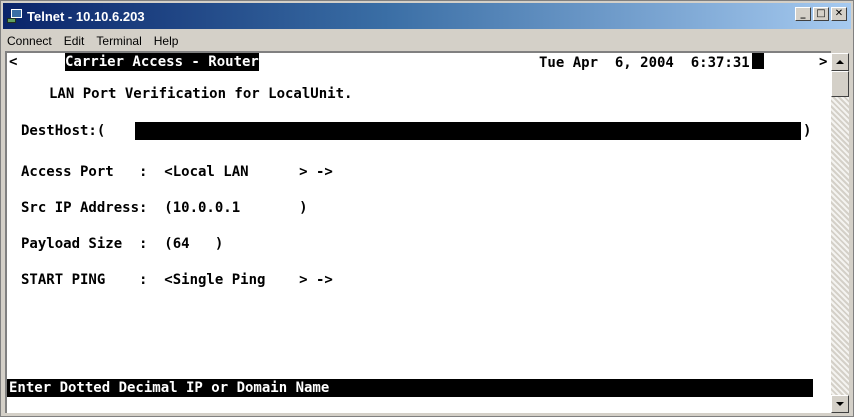 This screenshot has width=854, height=417. I want to click on scroll-down-arrow-icon, so click(840, 404).